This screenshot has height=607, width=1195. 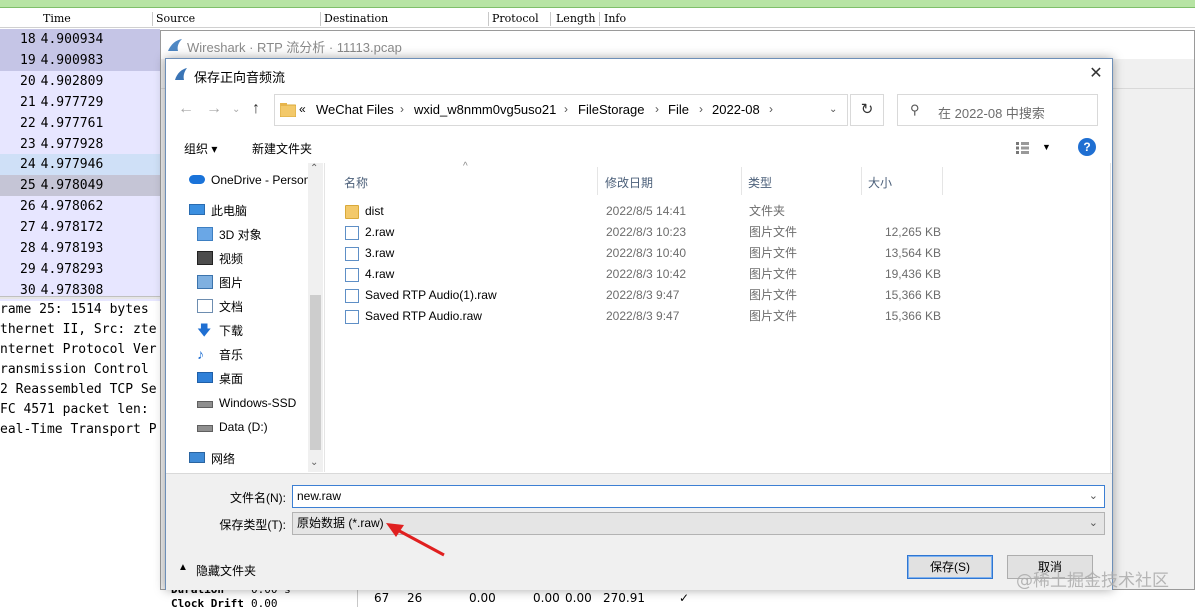 What do you see at coordinates (80, 60) in the screenshot?
I see `packet-row: 19 4.900983` at bounding box center [80, 60].